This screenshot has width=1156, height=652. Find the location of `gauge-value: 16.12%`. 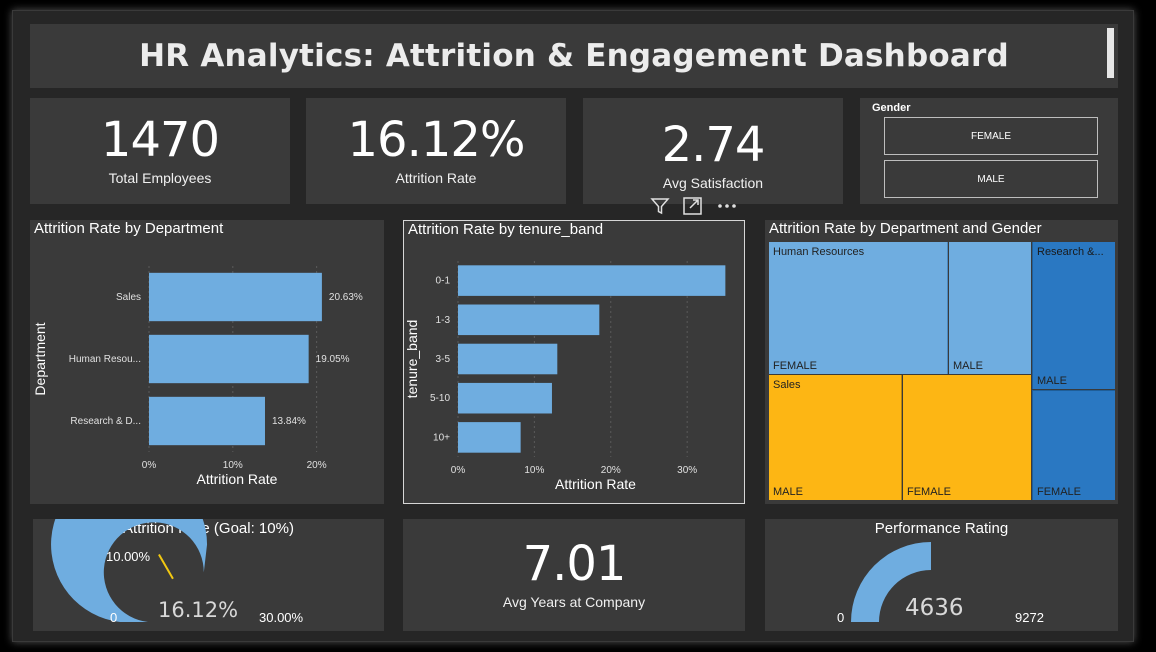

gauge-value: 16.12% is located at coordinates (198, 610).